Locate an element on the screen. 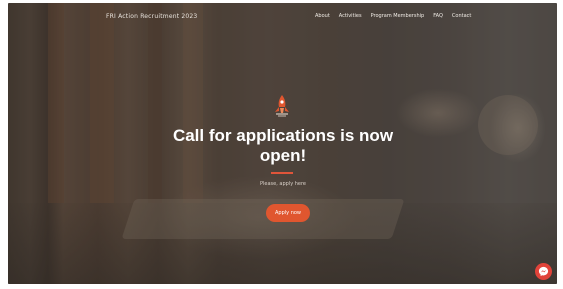 This screenshot has height=289, width=563. apply-now-button: Apply now is located at coordinates (288, 213).